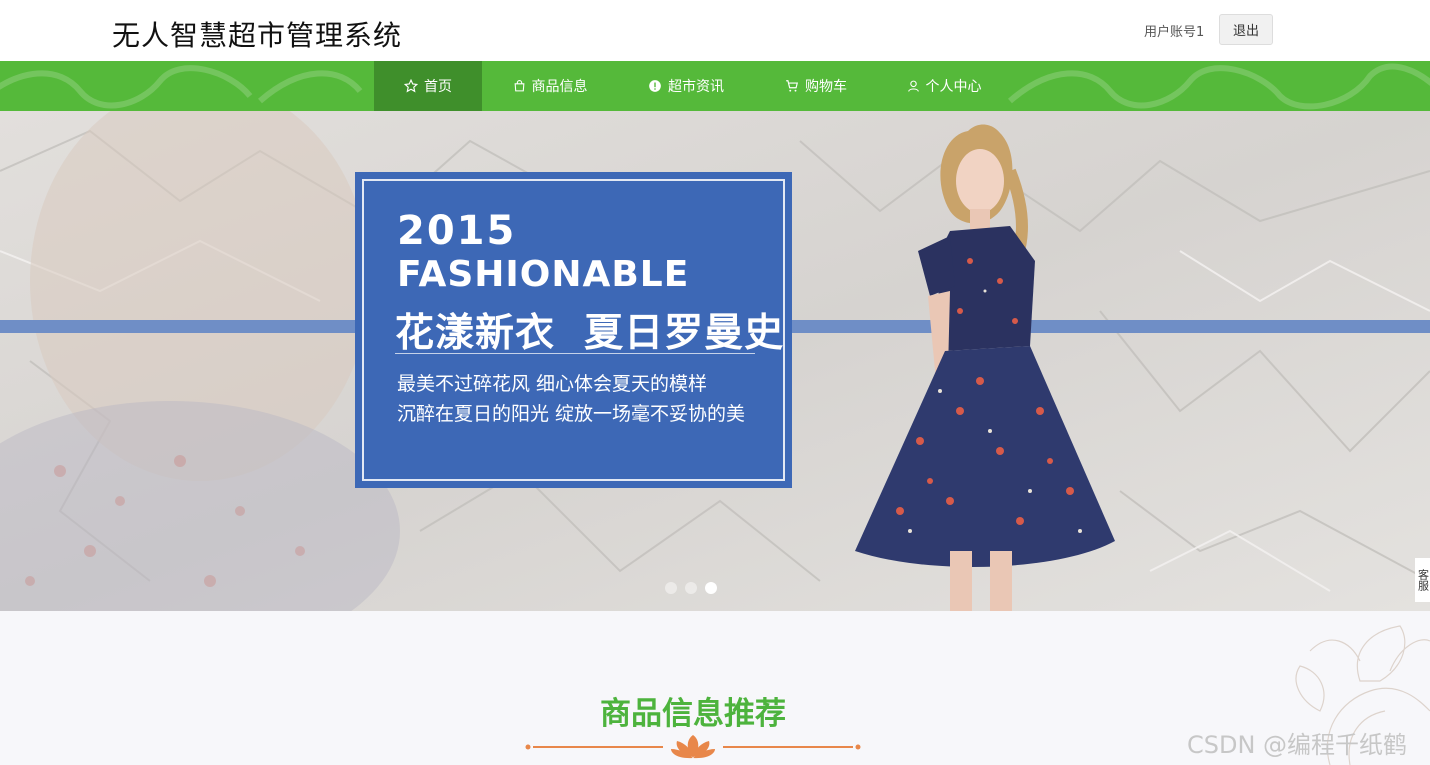  Describe the element at coordinates (913, 86) in the screenshot. I see `user-icon` at that location.